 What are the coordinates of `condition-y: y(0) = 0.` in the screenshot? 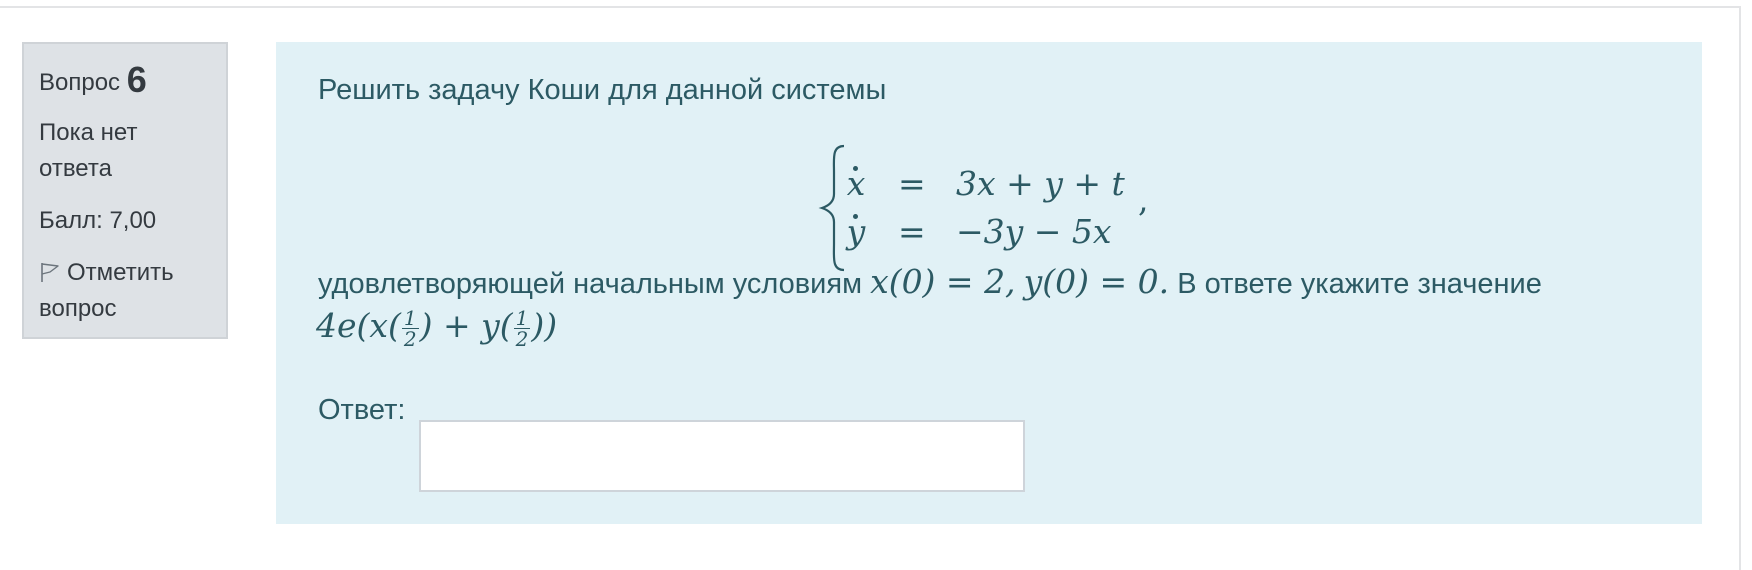 It's located at (1096, 281).